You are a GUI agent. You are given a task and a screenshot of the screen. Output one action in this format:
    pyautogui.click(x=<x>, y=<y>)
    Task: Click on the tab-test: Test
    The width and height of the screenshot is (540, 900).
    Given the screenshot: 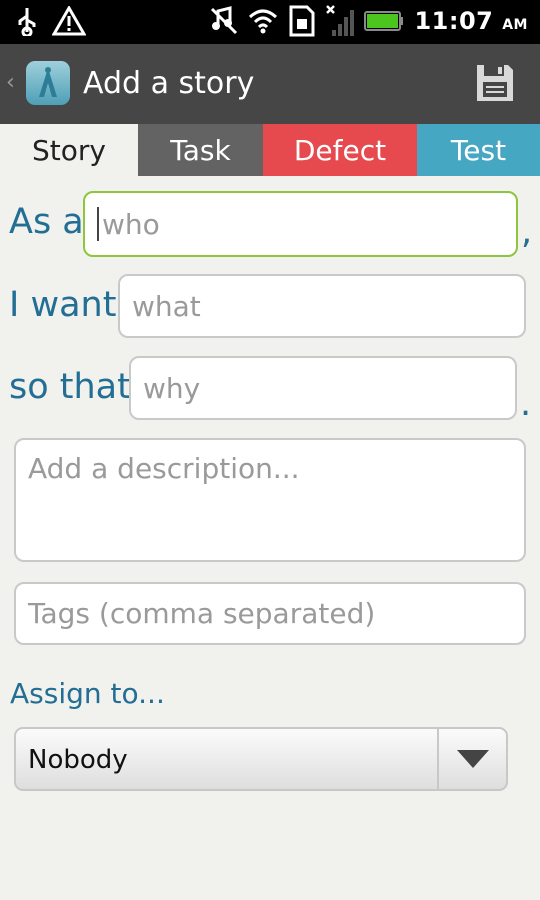 What is the action you would take?
    pyautogui.click(x=478, y=150)
    